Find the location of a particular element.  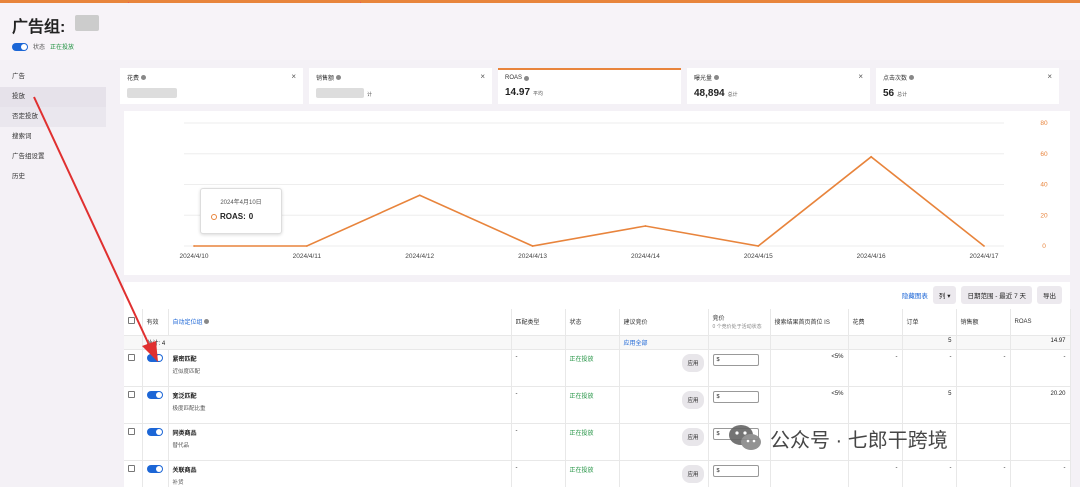

watermark: 公众号 · 七郎干跨境 is located at coordinates (838, 438).